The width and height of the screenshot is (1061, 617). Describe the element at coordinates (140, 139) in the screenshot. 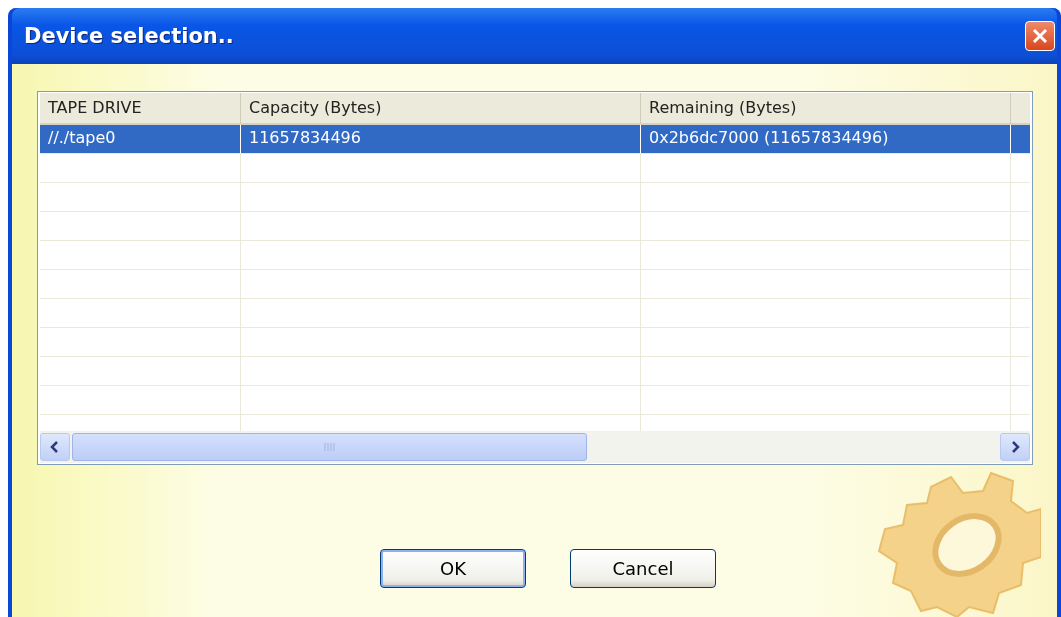

I see `table-cell: //./tape0` at that location.